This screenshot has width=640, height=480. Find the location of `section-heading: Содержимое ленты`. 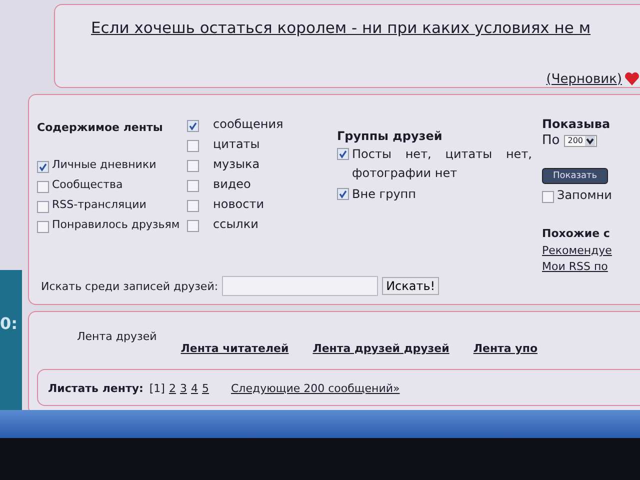

section-heading: Содержимое ленты is located at coordinates (100, 127).